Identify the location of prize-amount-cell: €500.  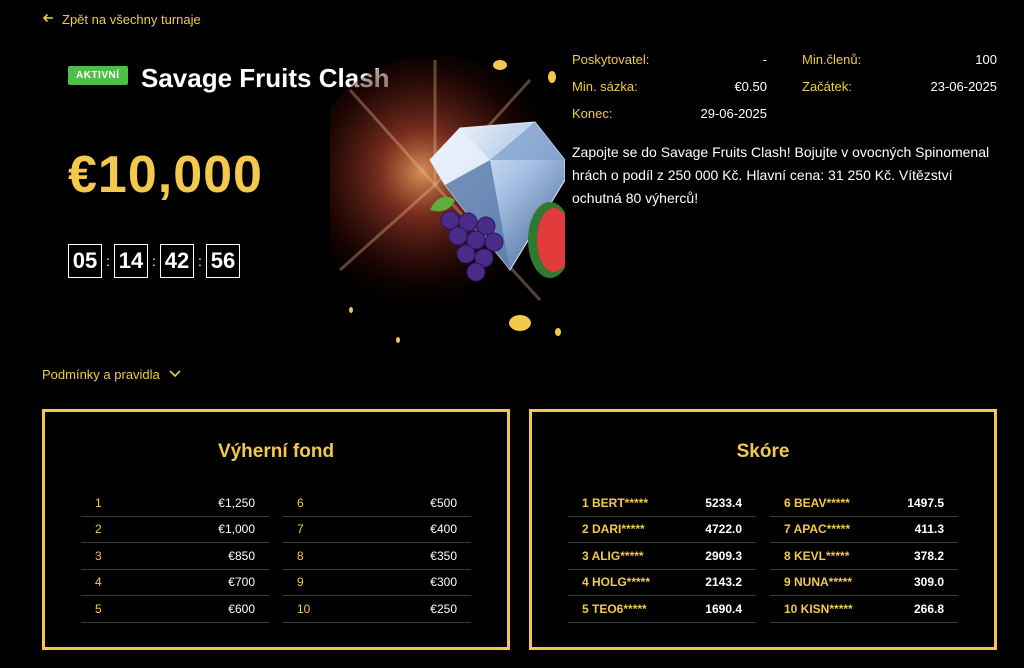
(443, 502).